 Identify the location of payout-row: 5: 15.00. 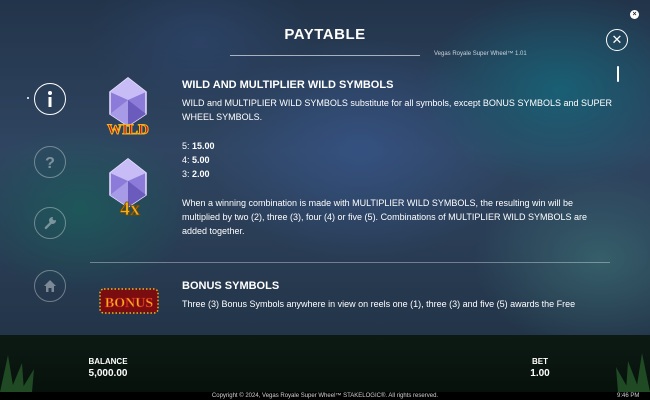
(198, 146).